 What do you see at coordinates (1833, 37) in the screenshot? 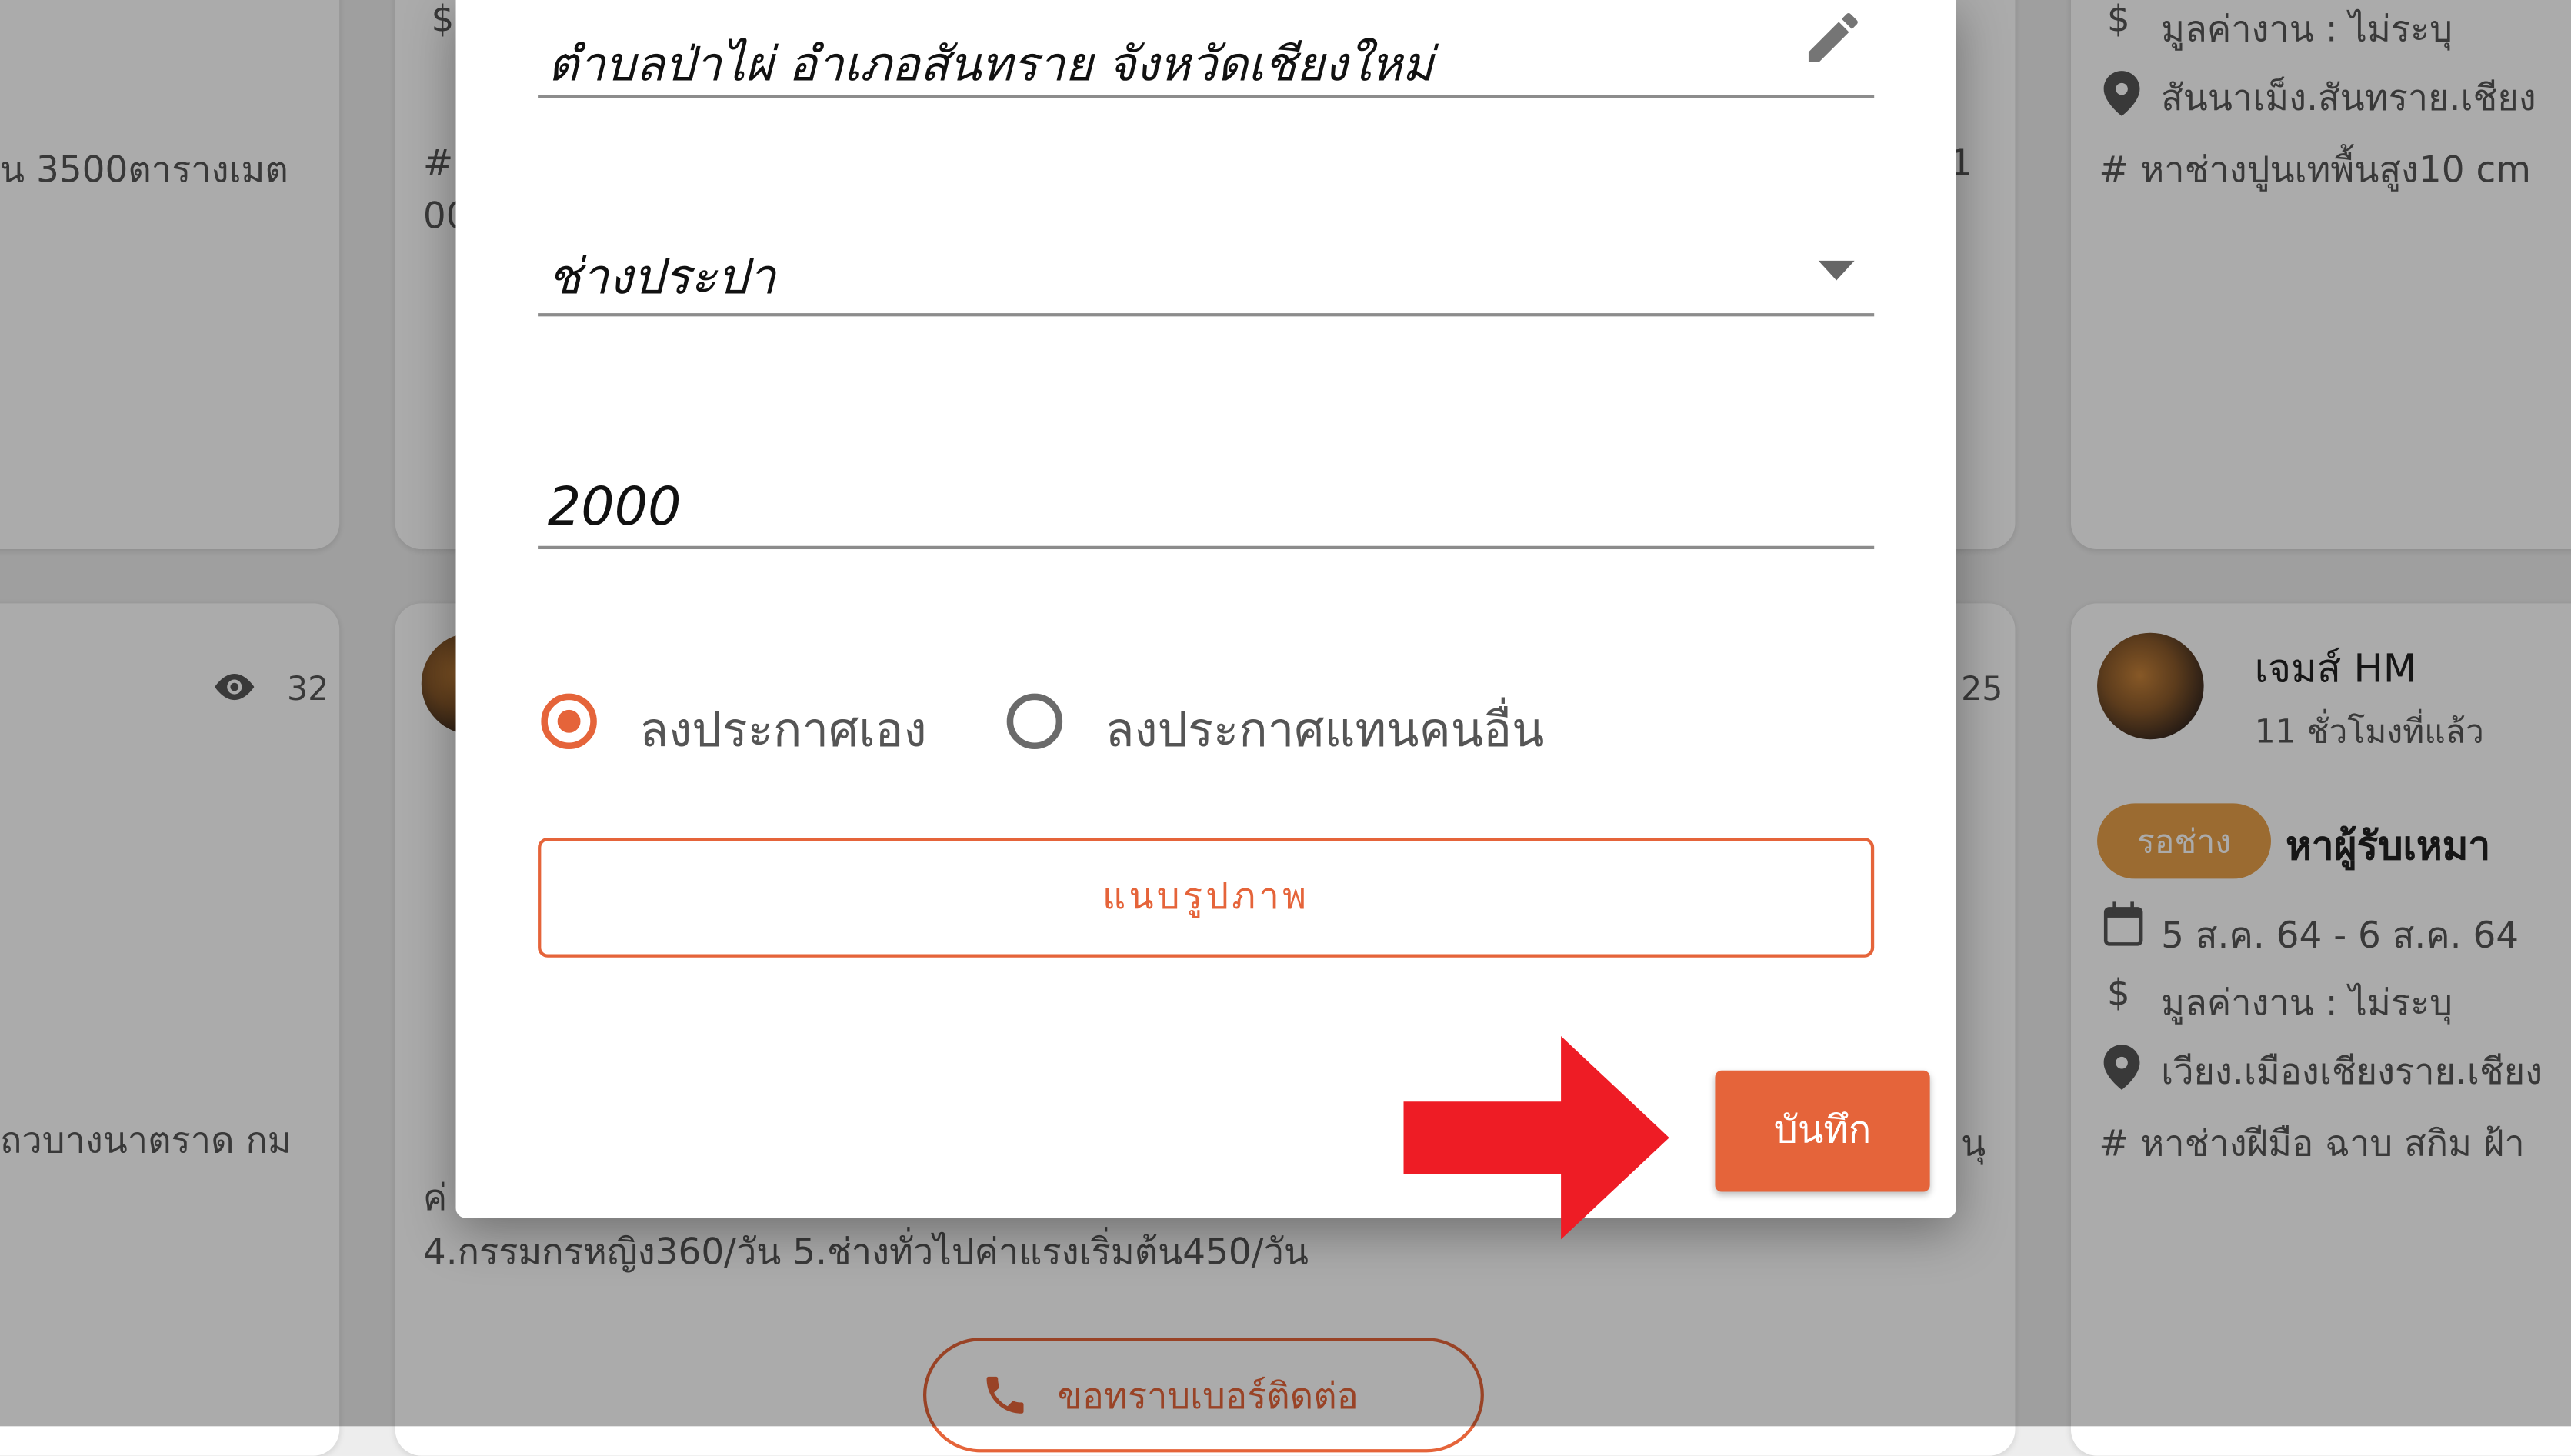
I see `pencil-edit-icon` at bounding box center [1833, 37].